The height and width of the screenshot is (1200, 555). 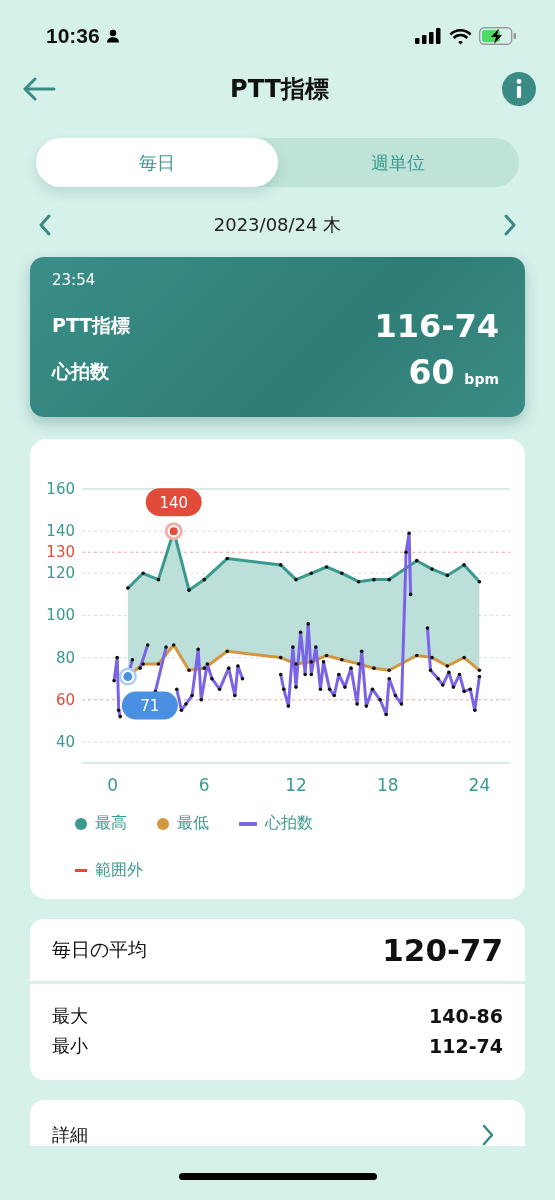 I want to click on stat-value: 112-74, so click(x=466, y=1046).